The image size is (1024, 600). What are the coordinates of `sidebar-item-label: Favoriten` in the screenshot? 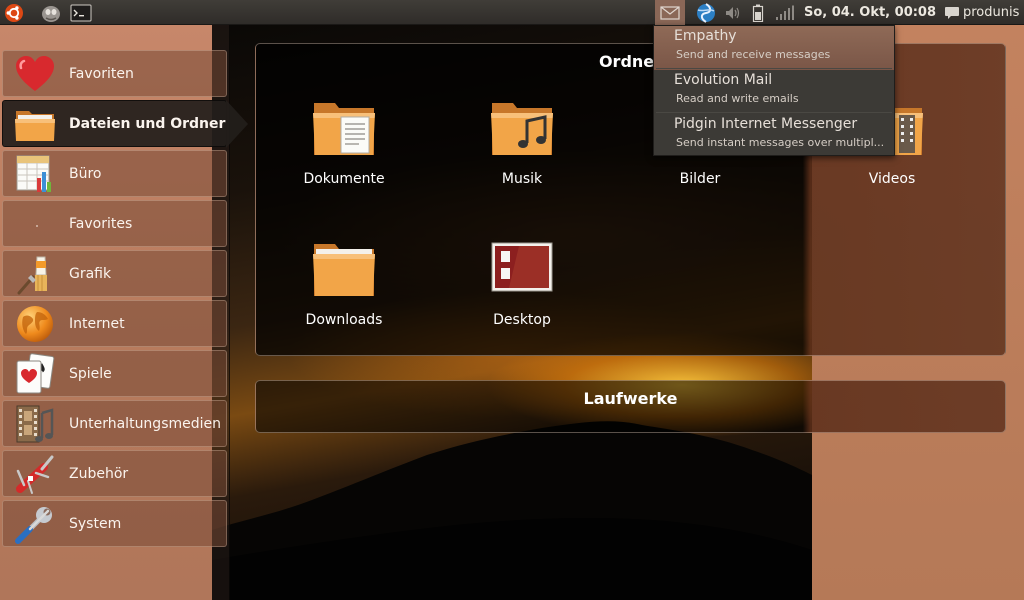 It's located at (101, 73).